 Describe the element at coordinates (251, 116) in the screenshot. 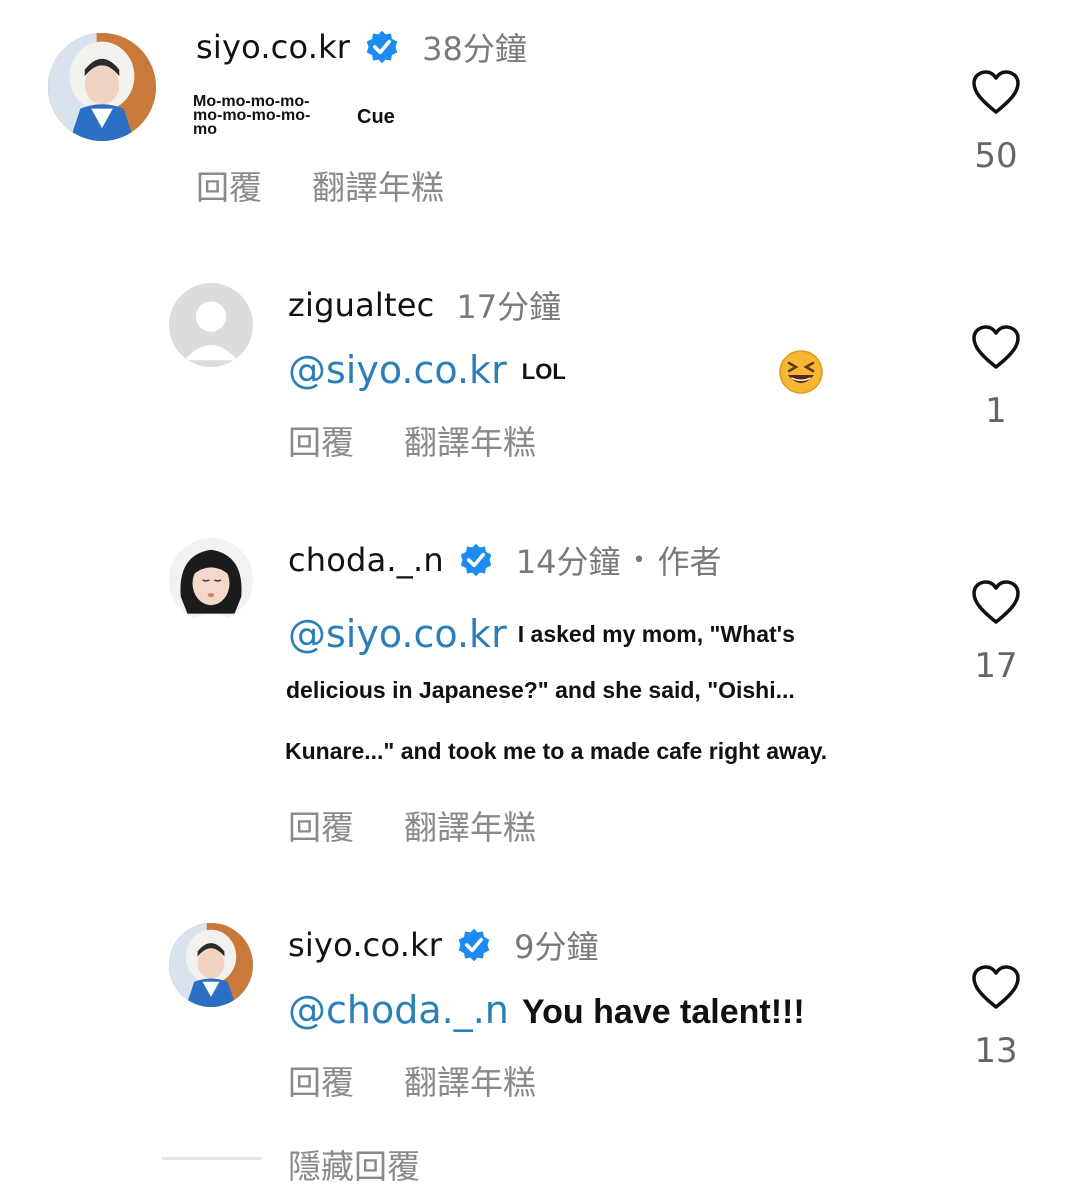

I see `comment-text: Mo-mo-mo-mo- mo-mo-mo-mo- mo` at that location.